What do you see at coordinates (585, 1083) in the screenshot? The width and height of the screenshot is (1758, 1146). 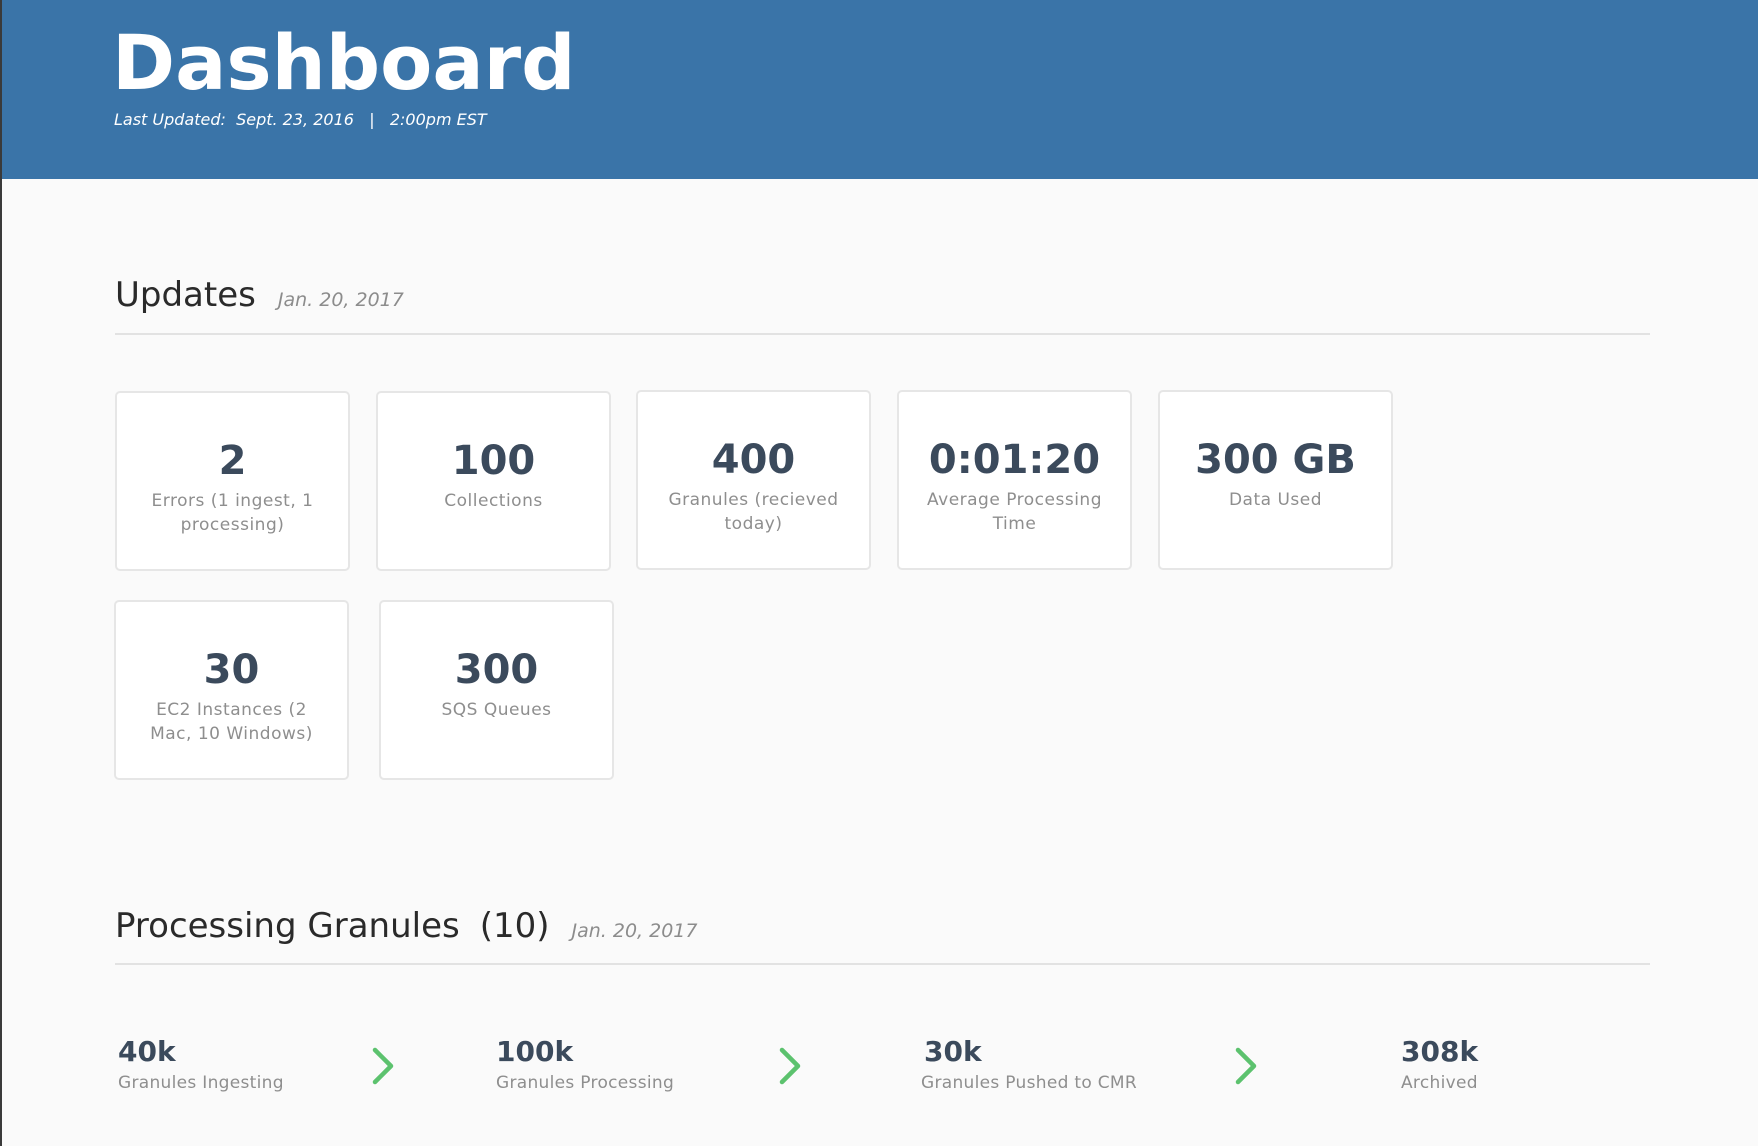 I see `stage-label: Granules Processing` at bounding box center [585, 1083].